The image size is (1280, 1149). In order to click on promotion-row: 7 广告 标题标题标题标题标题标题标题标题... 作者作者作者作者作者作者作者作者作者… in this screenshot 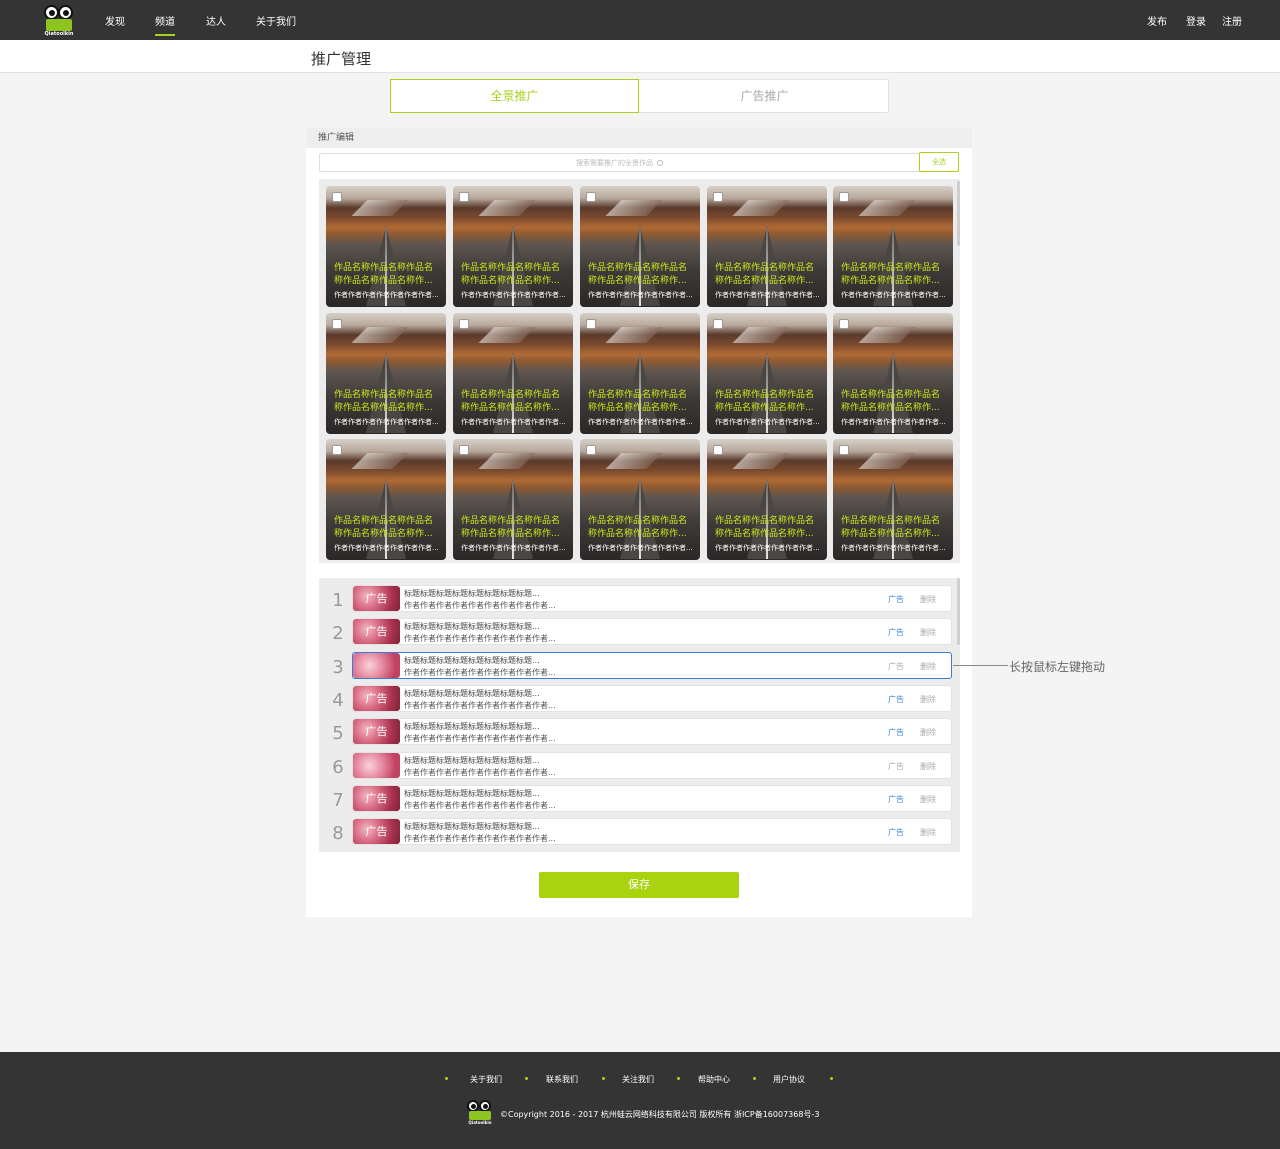, I will do `click(642, 798)`.